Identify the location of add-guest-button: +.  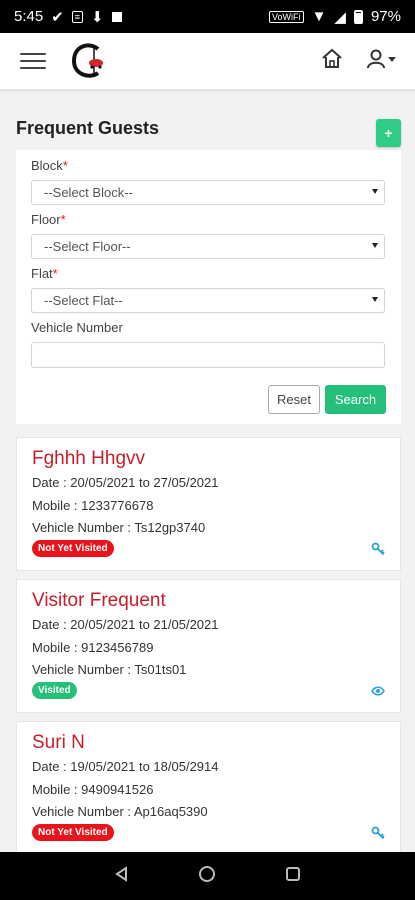
(388, 133).